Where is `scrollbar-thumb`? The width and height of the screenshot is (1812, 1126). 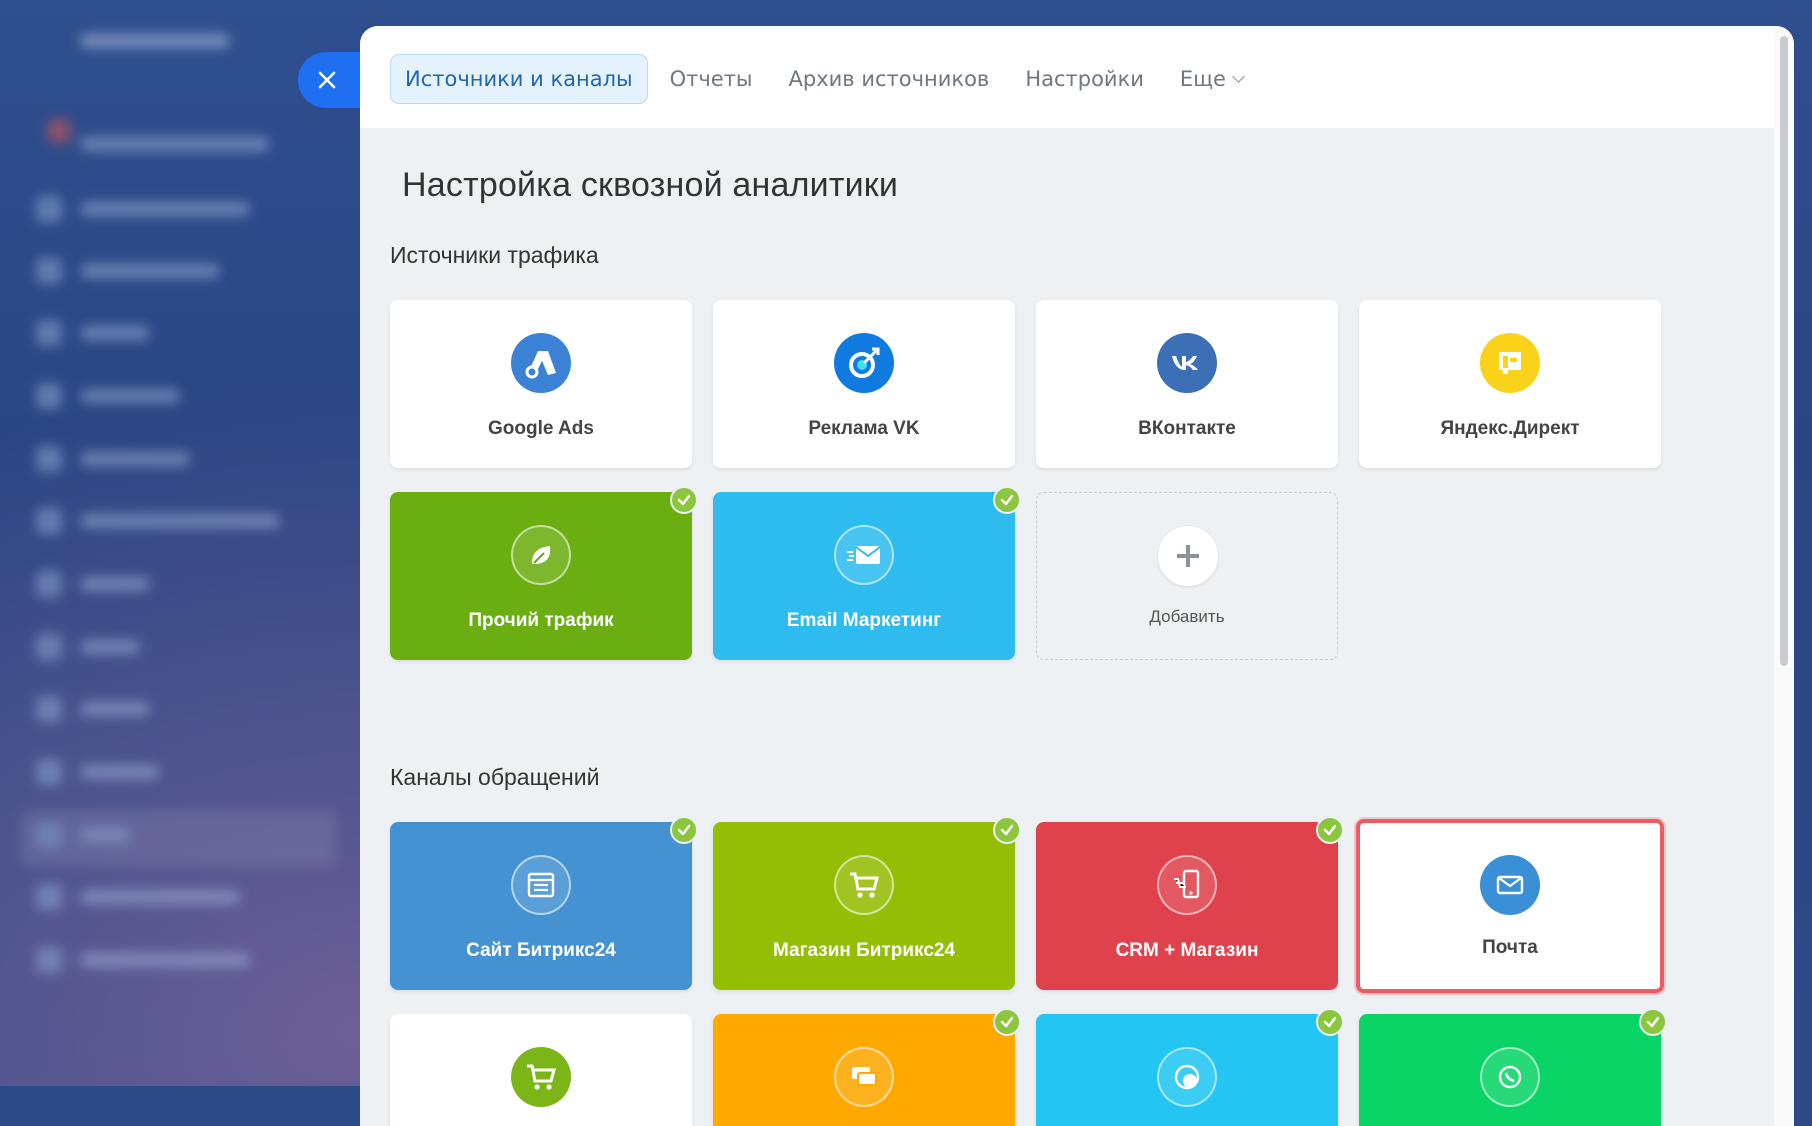 scrollbar-thumb is located at coordinates (1784, 351).